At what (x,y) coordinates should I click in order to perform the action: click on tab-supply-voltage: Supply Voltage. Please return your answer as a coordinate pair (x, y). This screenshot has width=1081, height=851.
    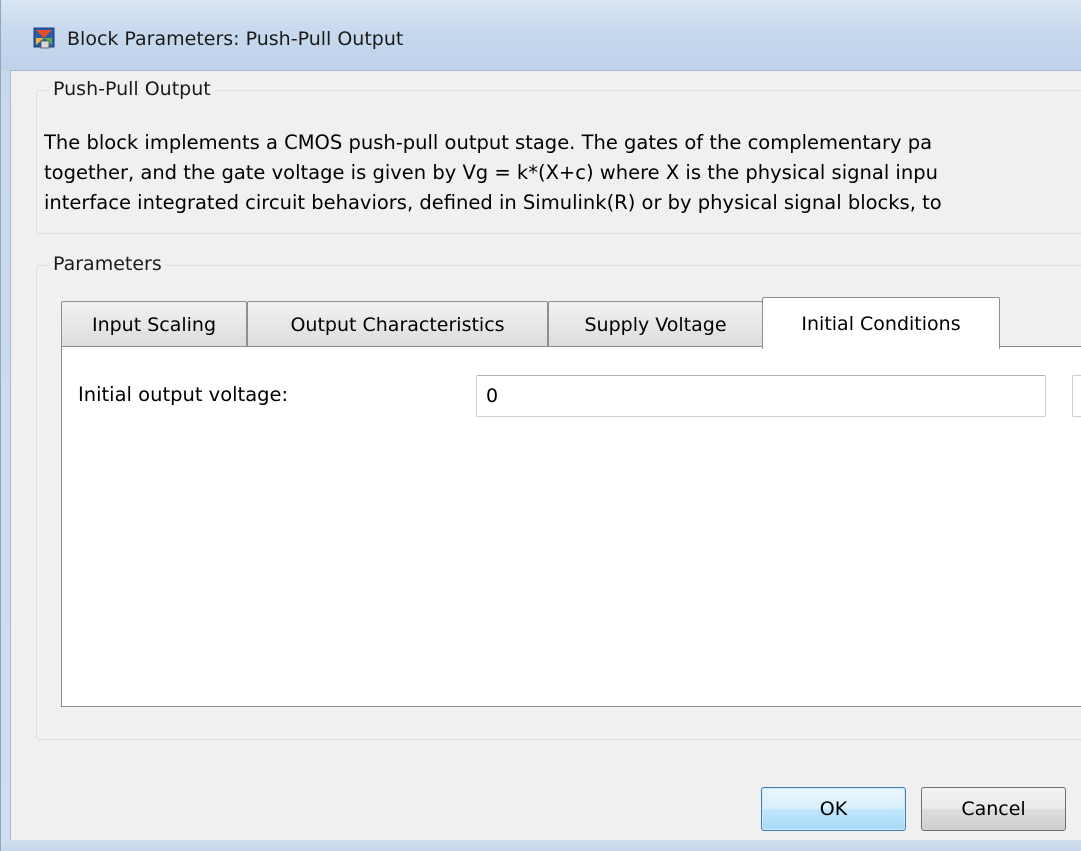
    Looking at the image, I should click on (655, 324).